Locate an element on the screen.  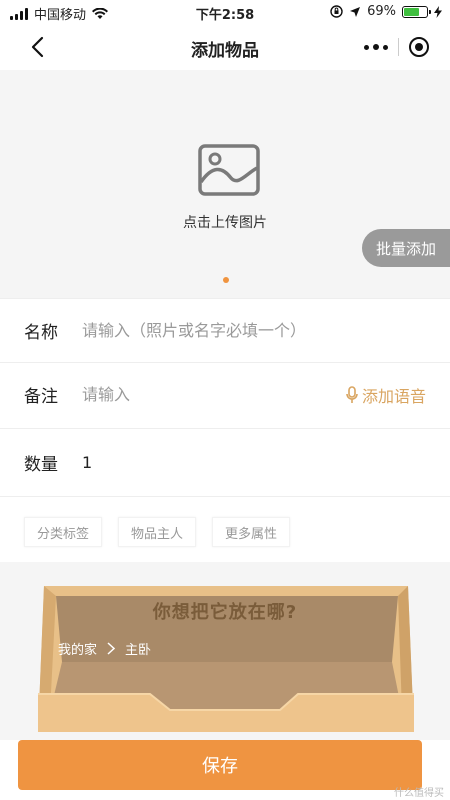
location-arrow-icon is located at coordinates (355, 11).